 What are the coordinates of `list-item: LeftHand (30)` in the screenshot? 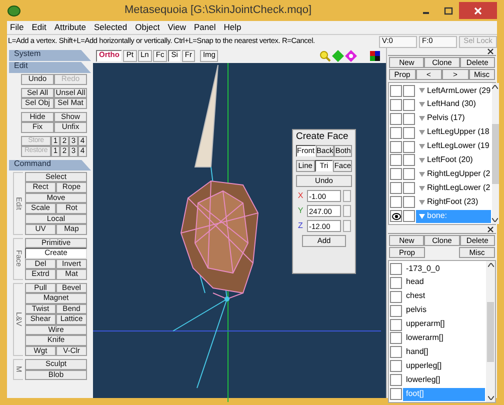 It's located at (453, 105).